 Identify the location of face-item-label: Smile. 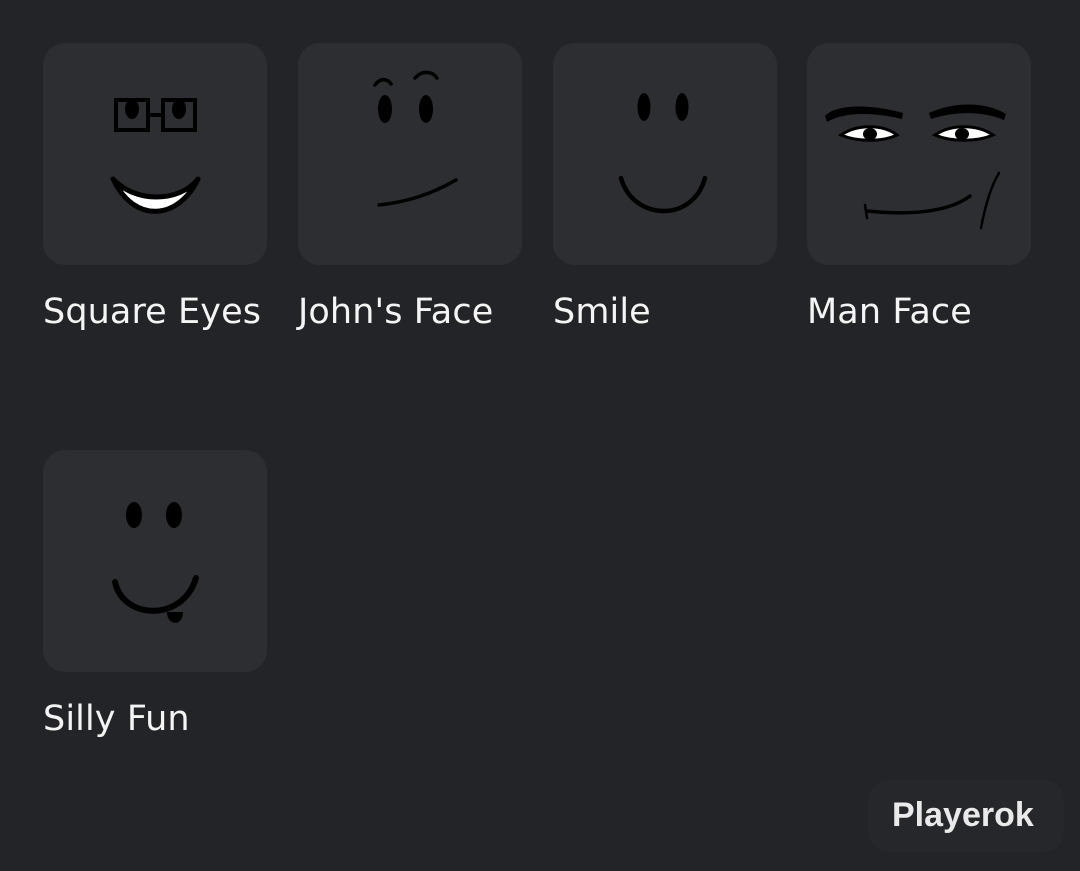
(602, 312).